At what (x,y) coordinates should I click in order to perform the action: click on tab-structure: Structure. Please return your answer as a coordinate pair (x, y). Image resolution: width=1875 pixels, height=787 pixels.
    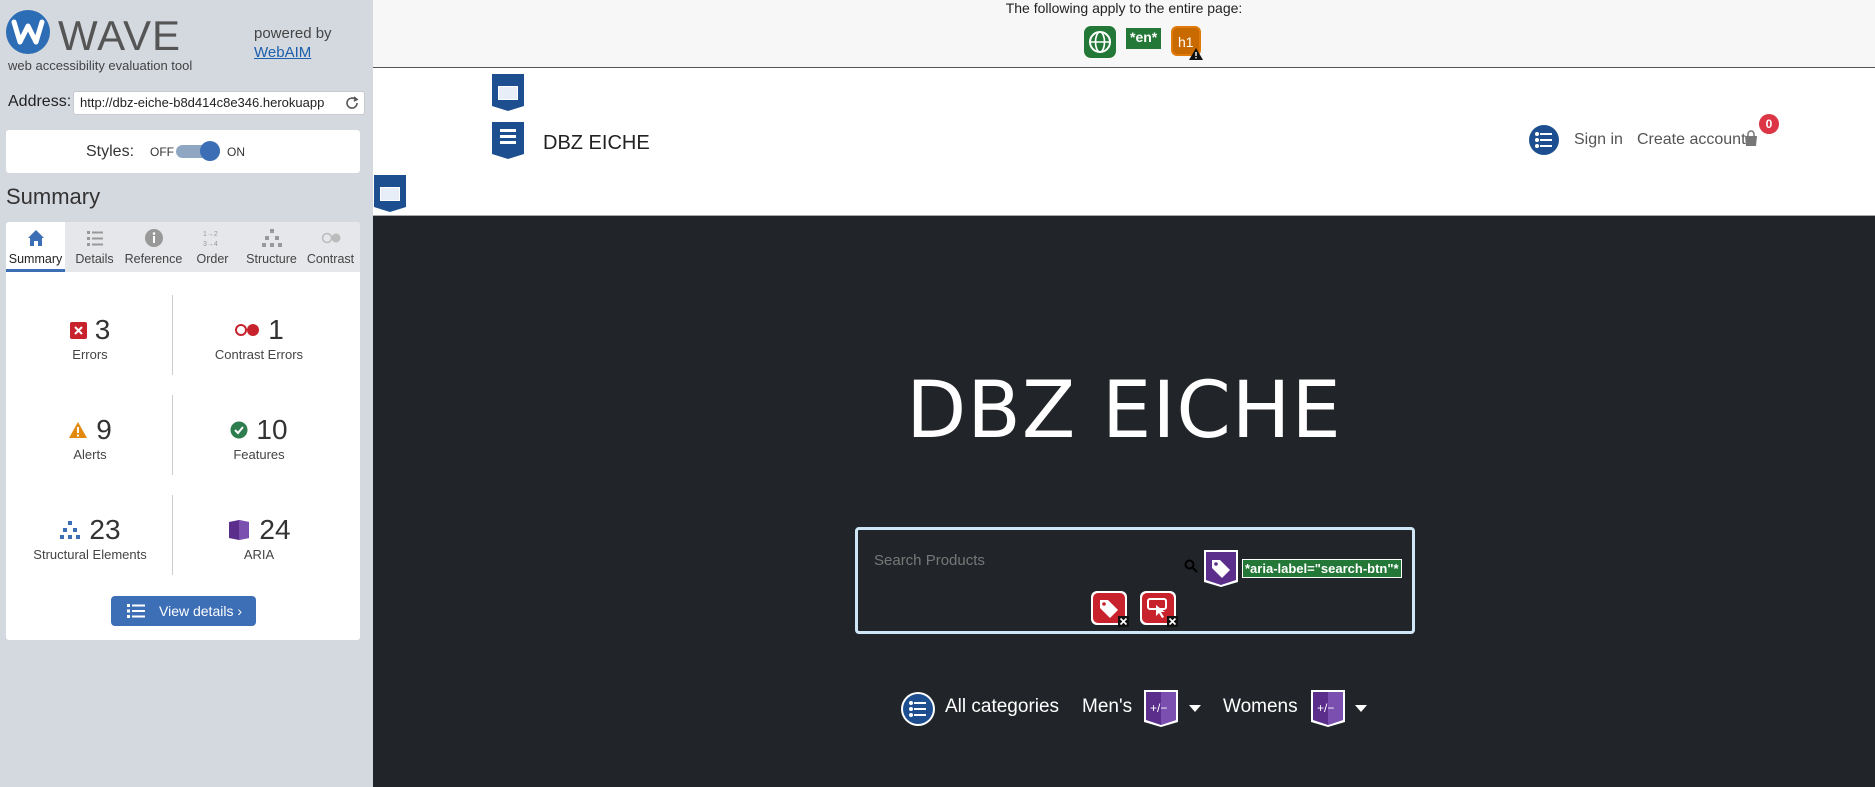
    Looking at the image, I should click on (271, 247).